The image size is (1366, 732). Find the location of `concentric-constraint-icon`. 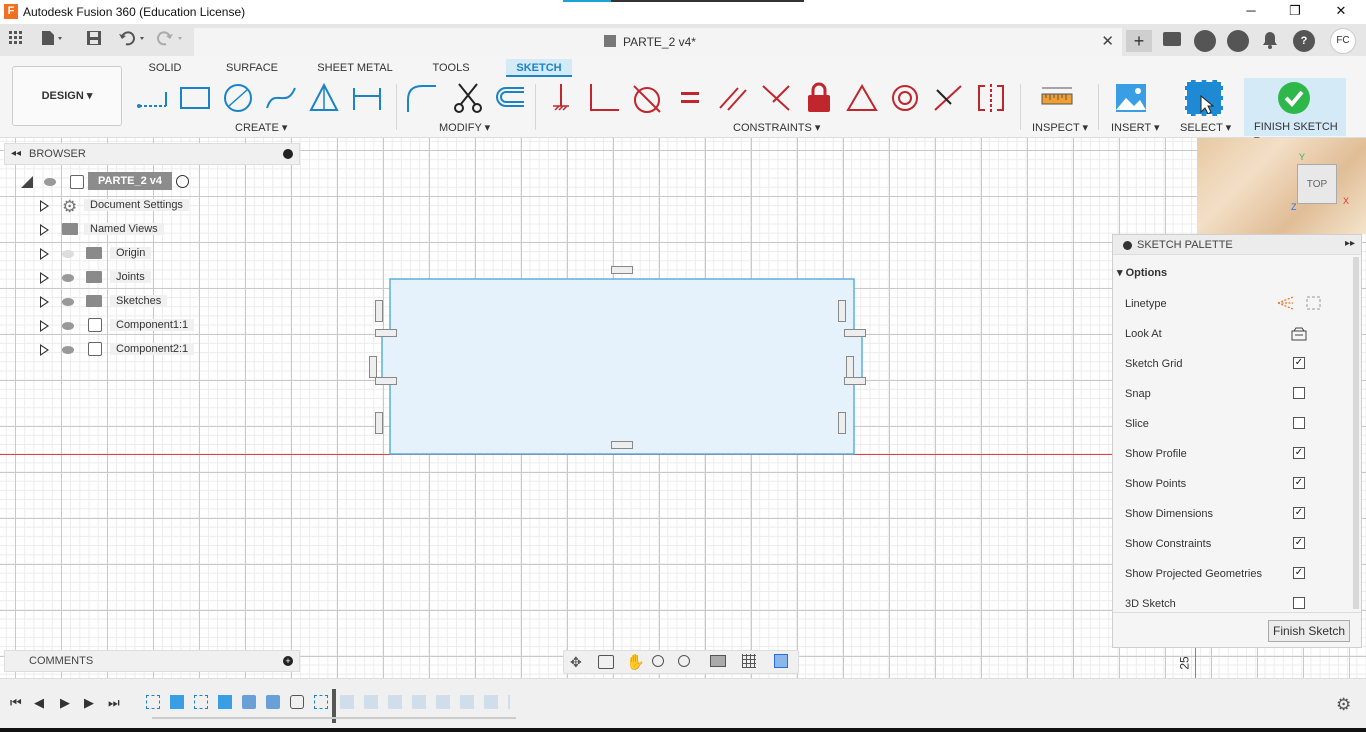

concentric-constraint-icon is located at coordinates (905, 98).